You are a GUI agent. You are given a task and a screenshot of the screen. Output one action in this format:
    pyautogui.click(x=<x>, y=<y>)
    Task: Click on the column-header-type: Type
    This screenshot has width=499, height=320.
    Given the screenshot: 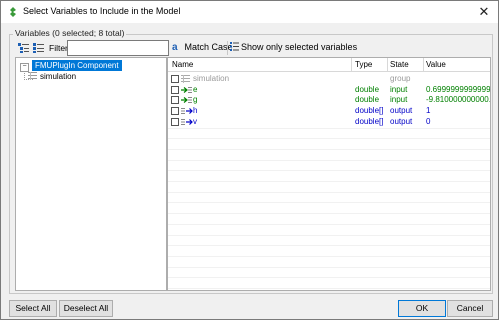 What is the action you would take?
    pyautogui.click(x=363, y=64)
    